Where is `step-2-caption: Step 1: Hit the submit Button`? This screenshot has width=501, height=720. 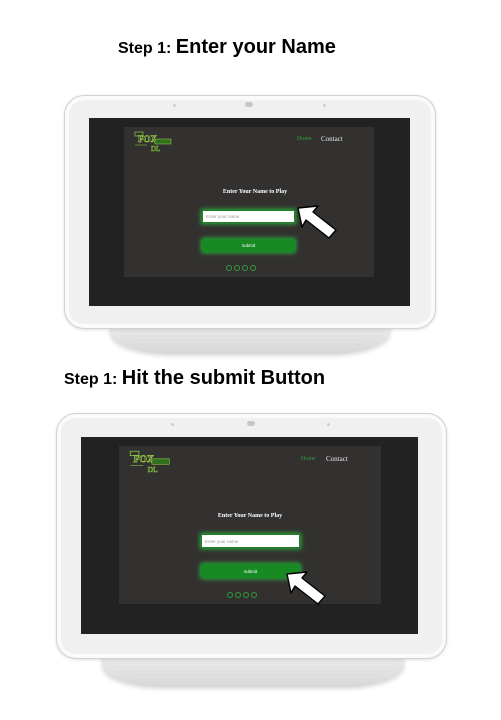
step-2-caption: Step 1: Hit the submit Button is located at coordinates (194, 378).